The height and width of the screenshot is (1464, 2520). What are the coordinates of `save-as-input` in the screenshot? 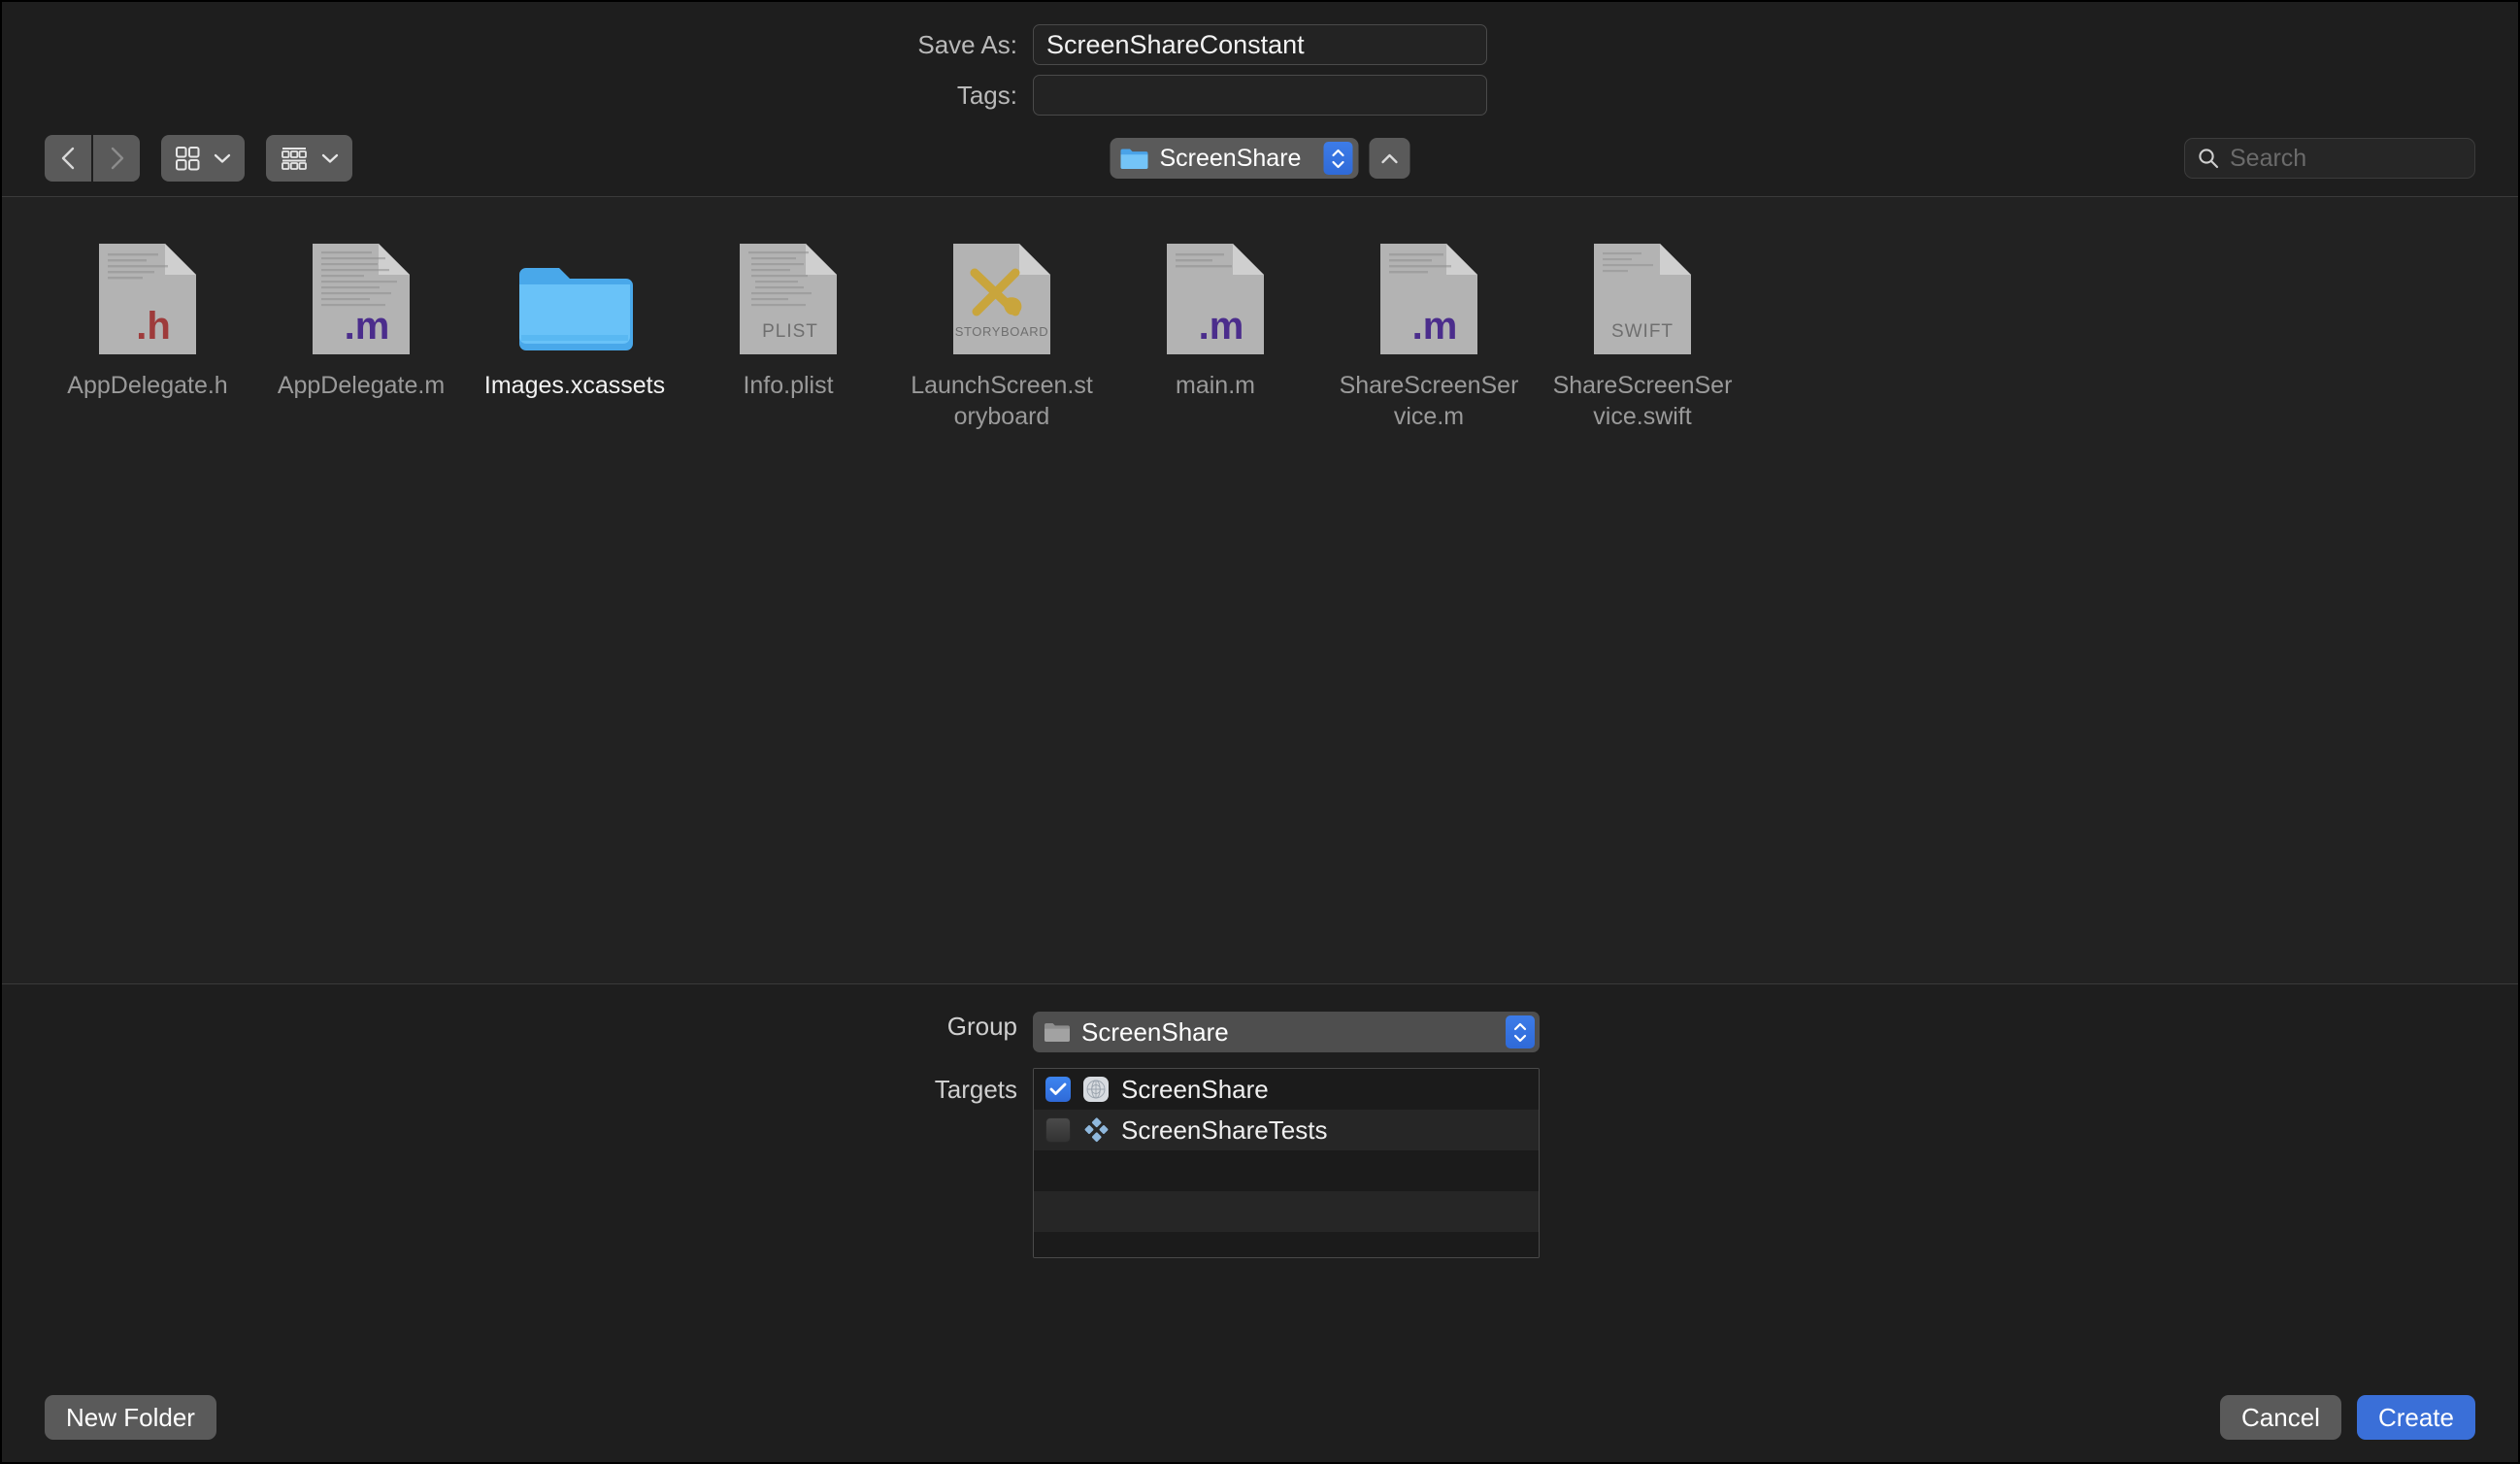 It's located at (1260, 44).